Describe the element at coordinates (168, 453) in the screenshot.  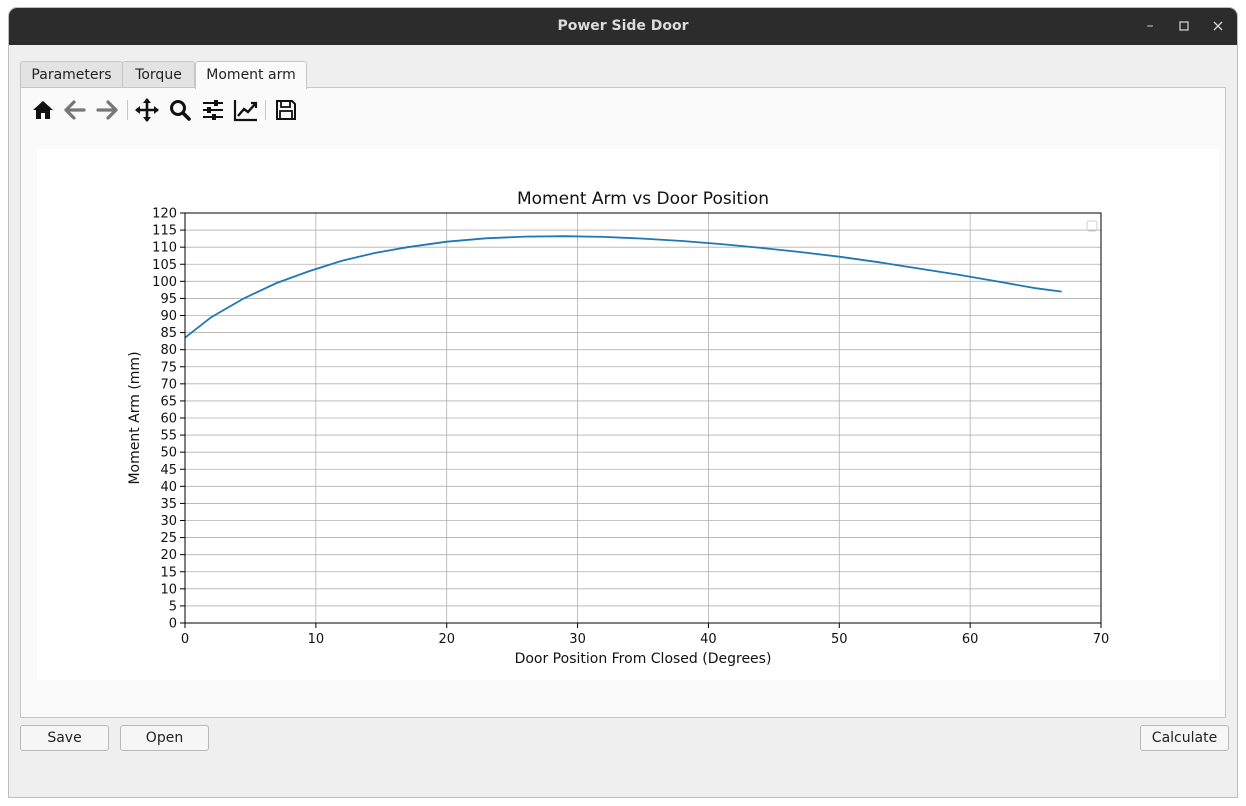
I see `y-tick-label: 50` at that location.